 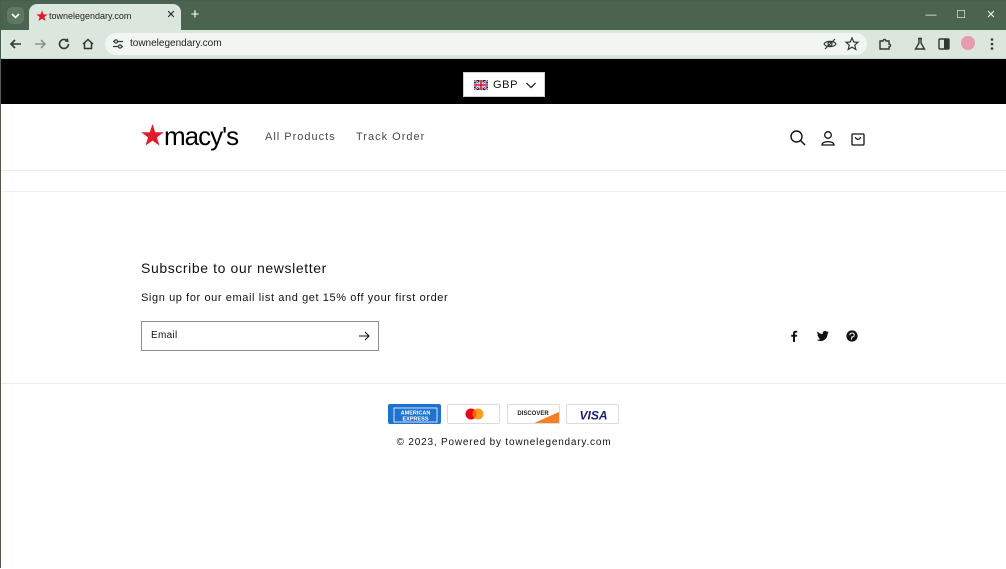 What do you see at coordinates (260, 336) in the screenshot?
I see `email-field: Email` at bounding box center [260, 336].